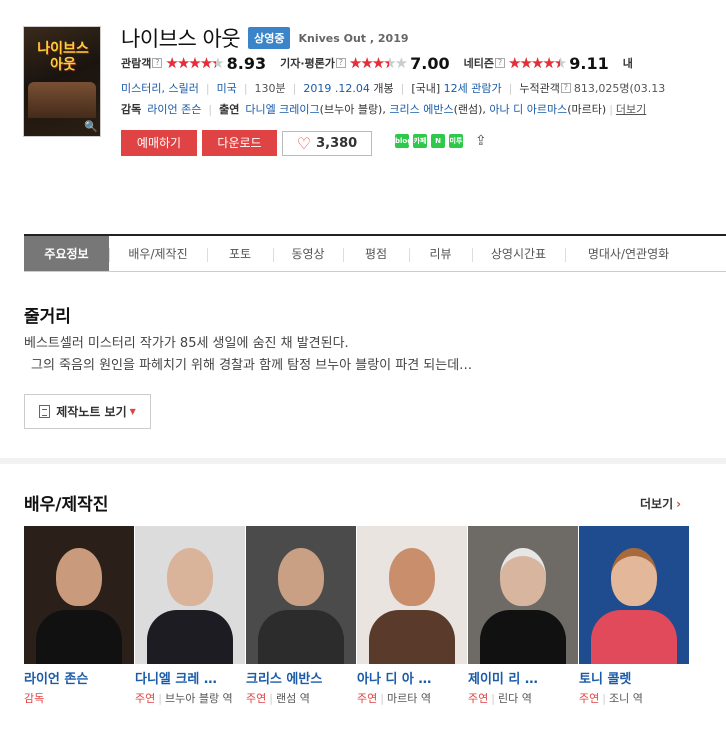 This screenshot has width=726, height=733. What do you see at coordinates (430, 63) in the screenshot?
I see `critic-score: 7.00` at bounding box center [430, 63].